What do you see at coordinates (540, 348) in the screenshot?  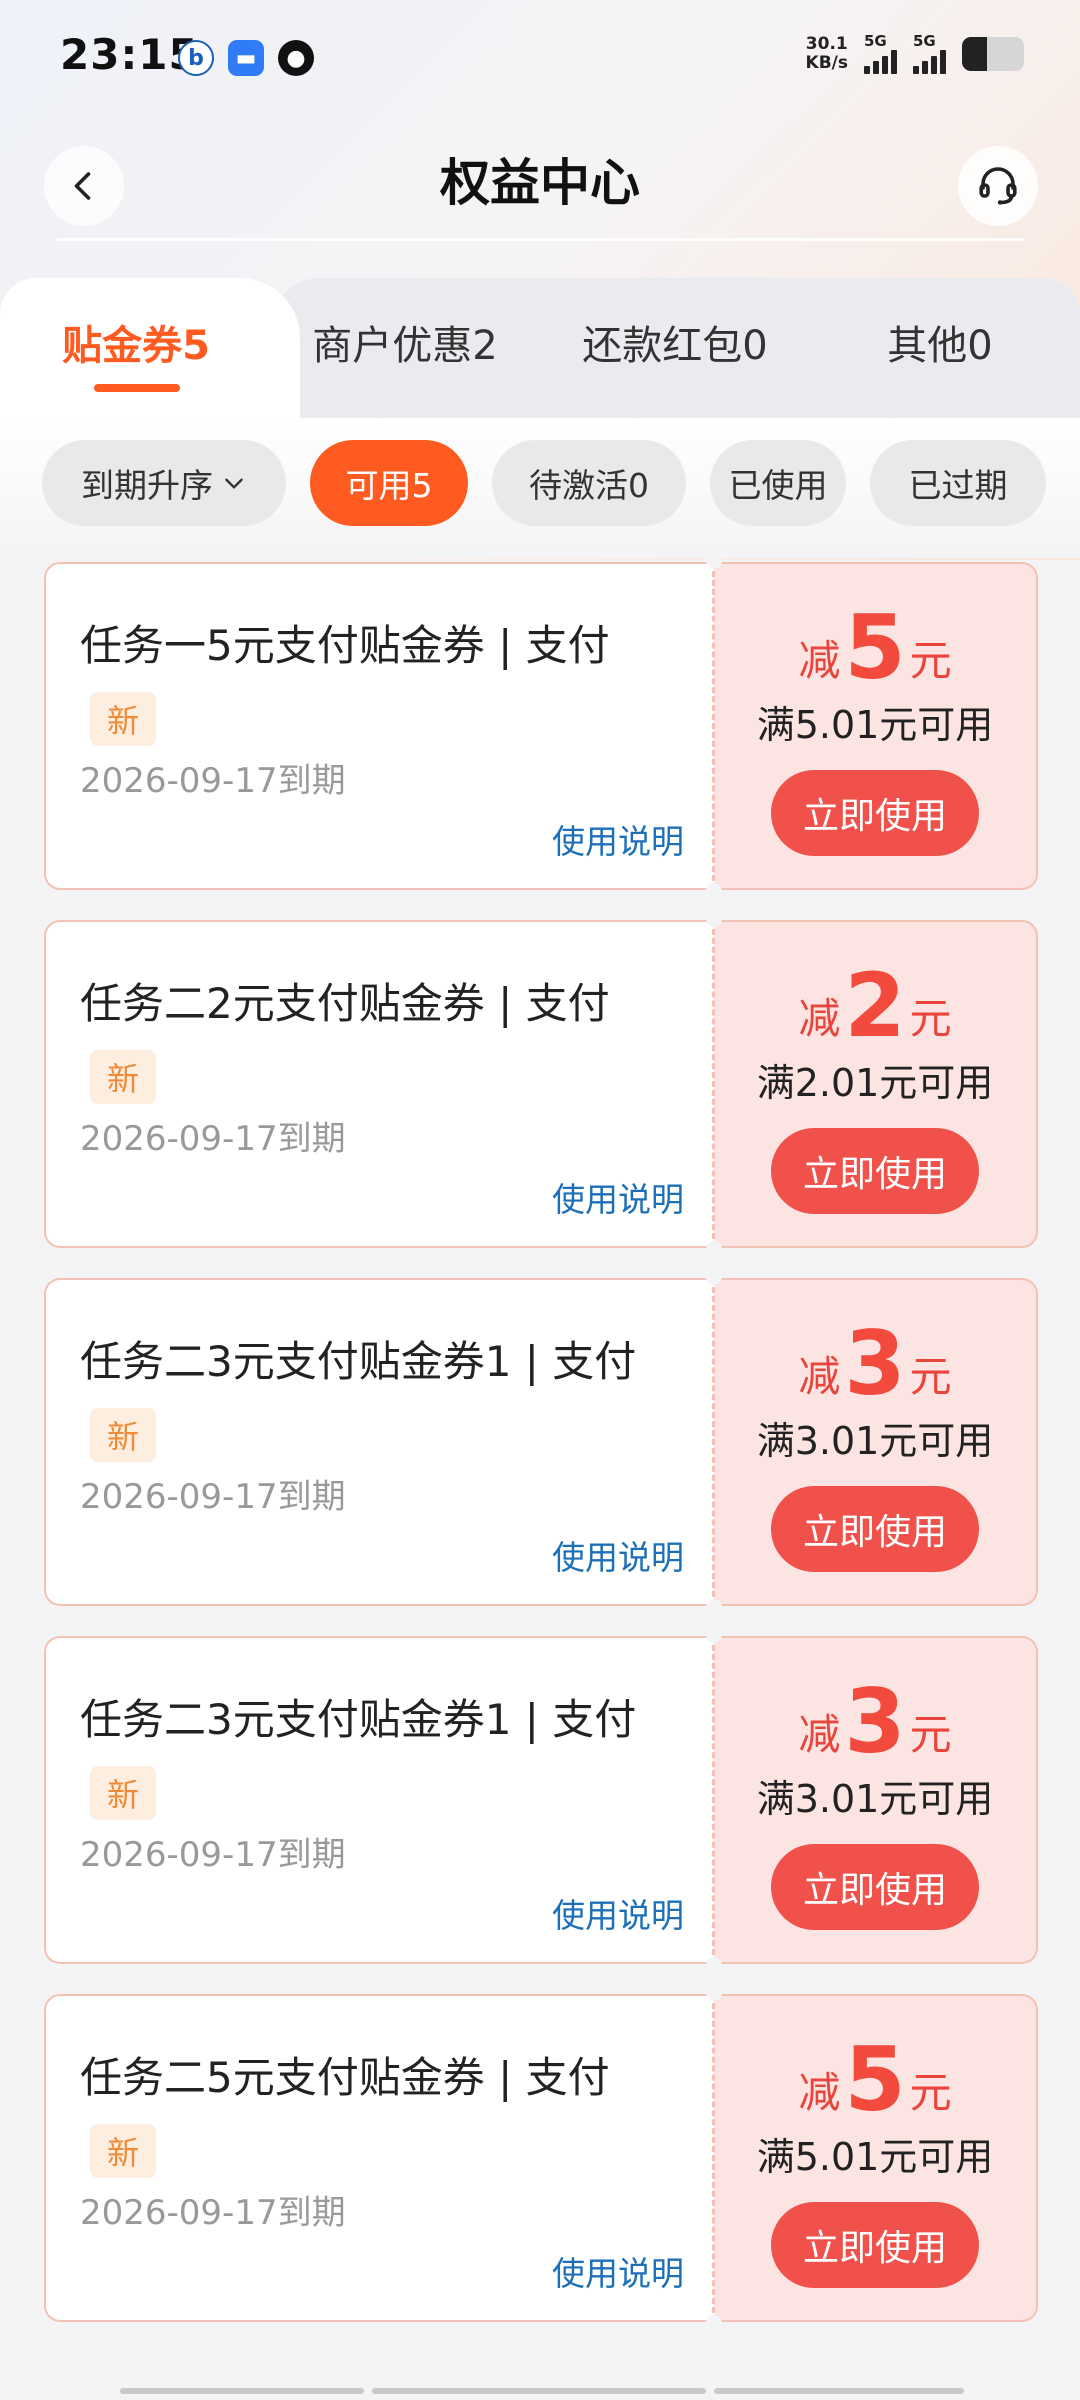 I see `category-tabs: 贴金券5 商户优惠2 还款红包0 其他0` at bounding box center [540, 348].